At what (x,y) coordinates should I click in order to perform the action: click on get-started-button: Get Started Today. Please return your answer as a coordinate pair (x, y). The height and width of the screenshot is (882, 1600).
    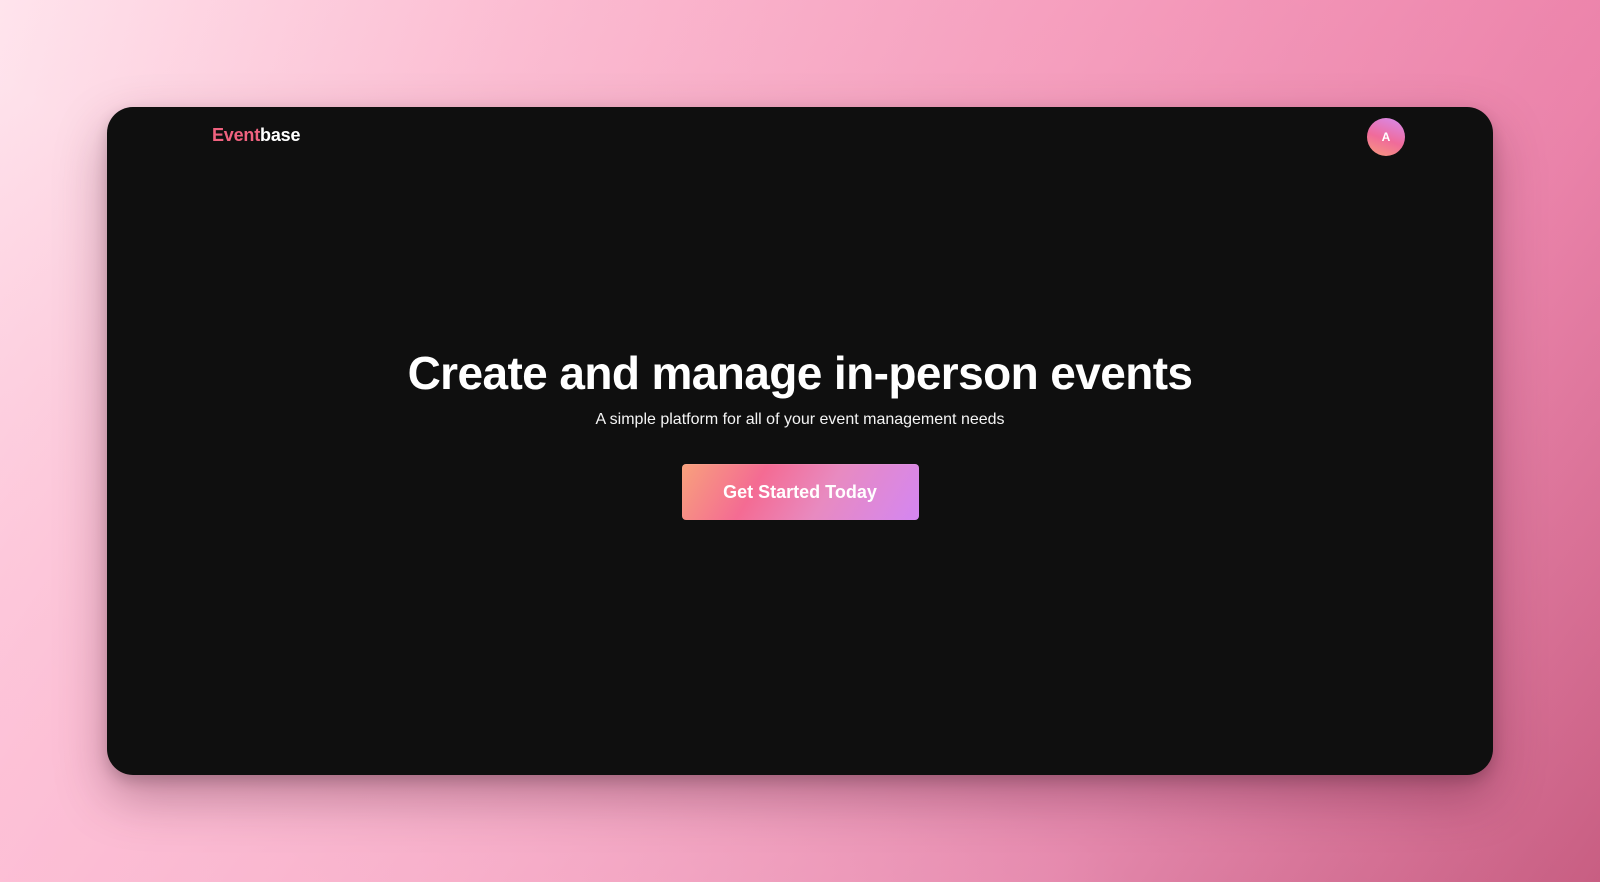
    Looking at the image, I should click on (800, 492).